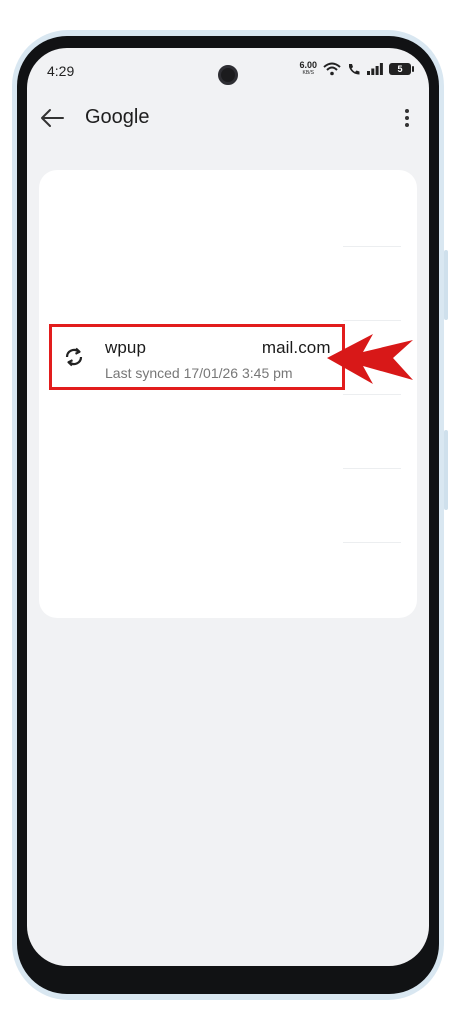  I want to click on network-speed-unit: KB/S, so click(308, 73).